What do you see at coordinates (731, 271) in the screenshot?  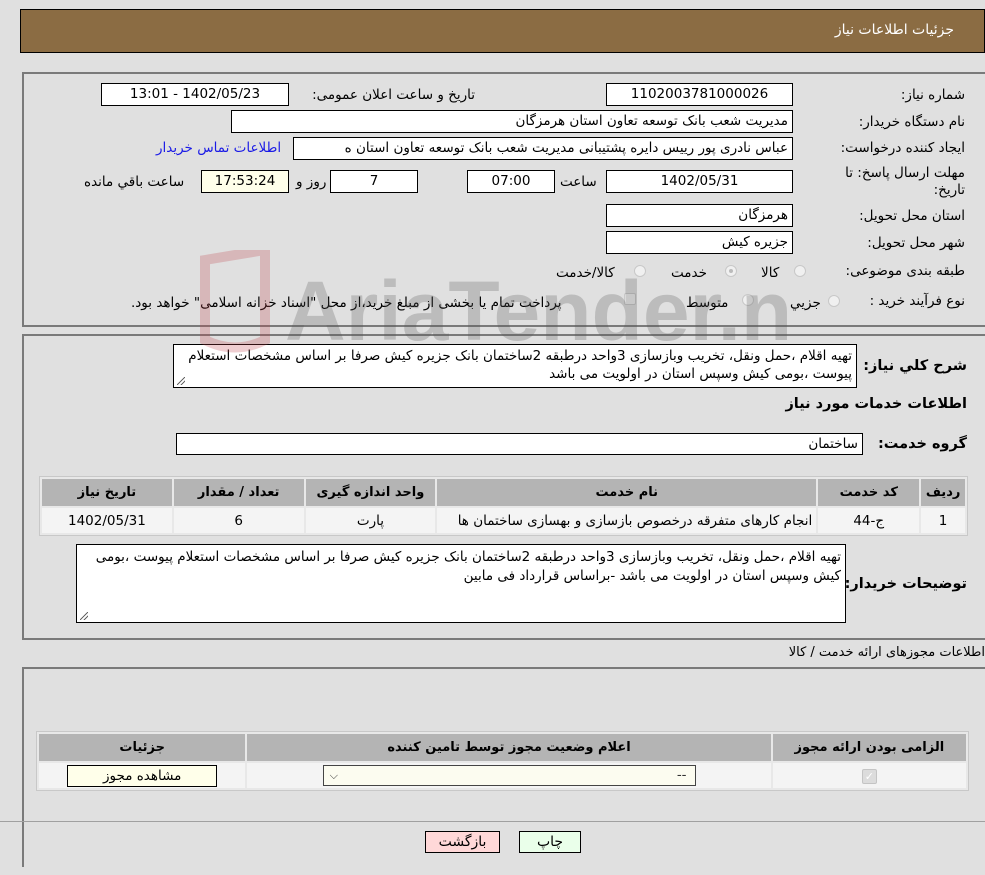 I see `category-radio-service` at bounding box center [731, 271].